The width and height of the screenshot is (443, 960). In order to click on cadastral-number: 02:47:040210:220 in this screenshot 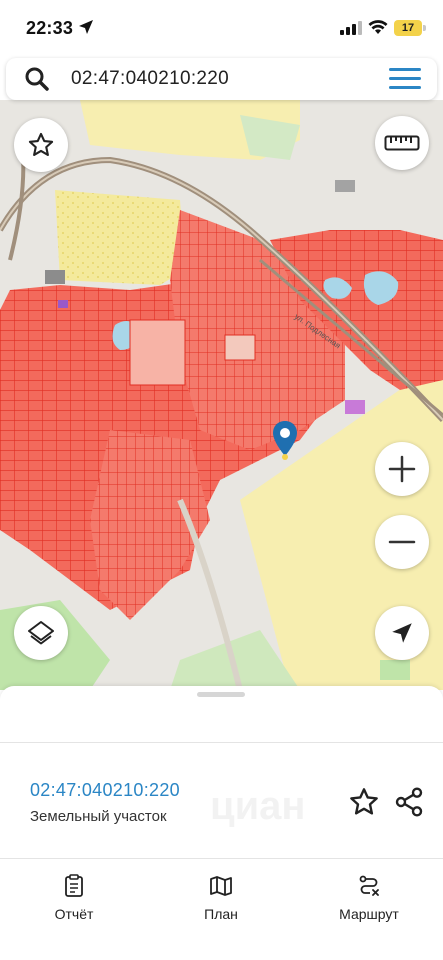, I will do `click(105, 790)`.